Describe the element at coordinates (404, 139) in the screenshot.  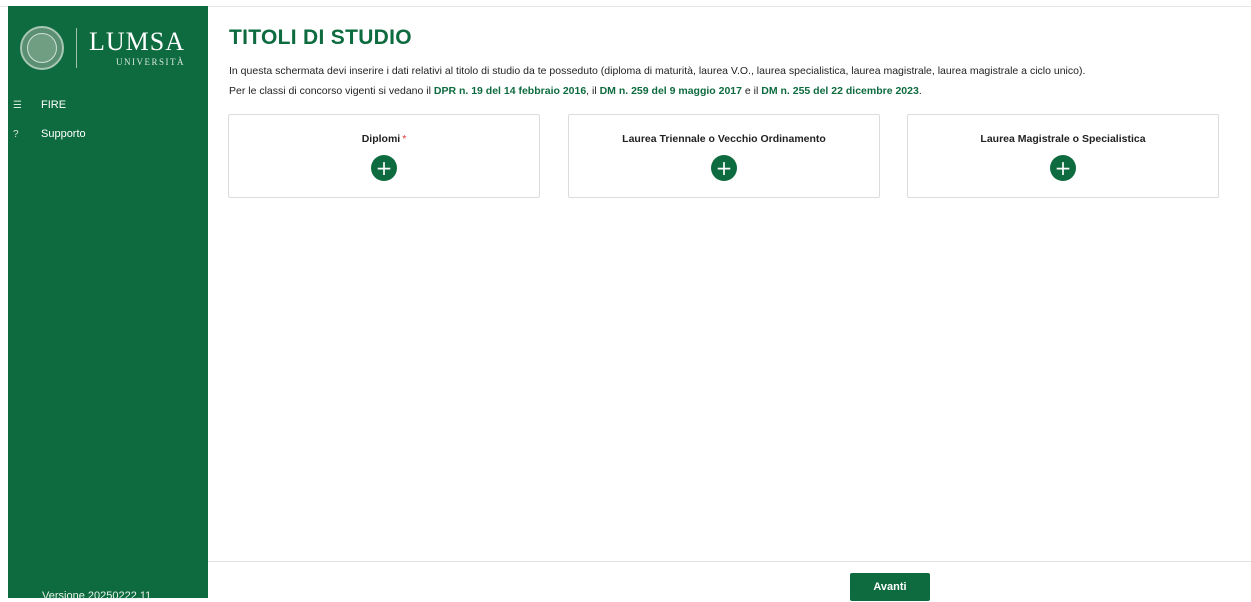
I see `required-marker: *` at that location.